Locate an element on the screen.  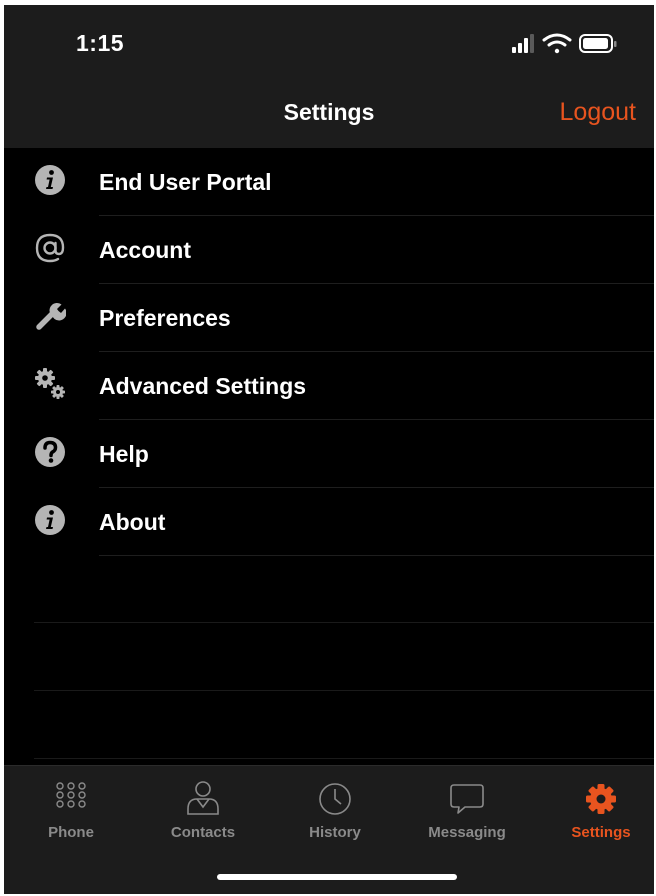
wifi-icon is located at coordinates (557, 43).